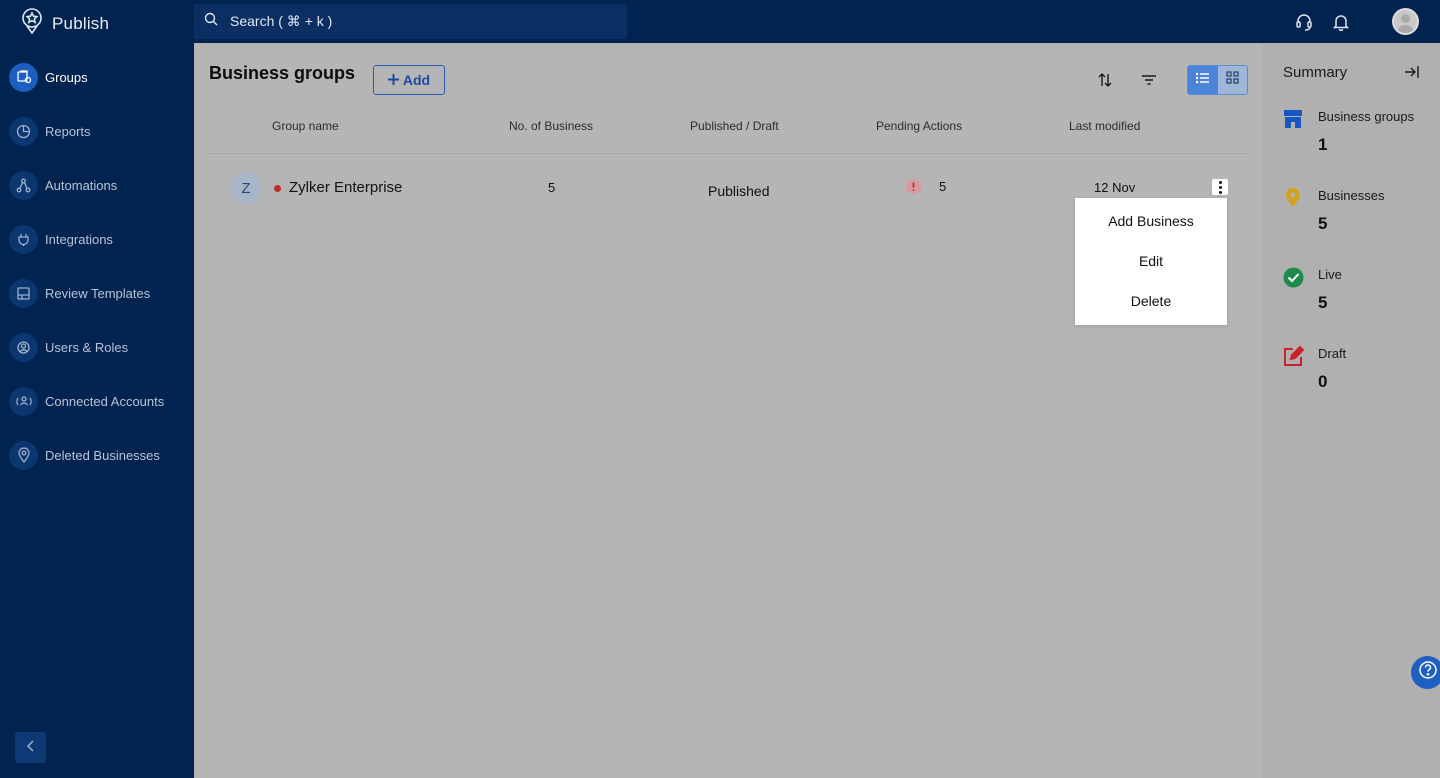  I want to click on help-button, so click(1425, 672).